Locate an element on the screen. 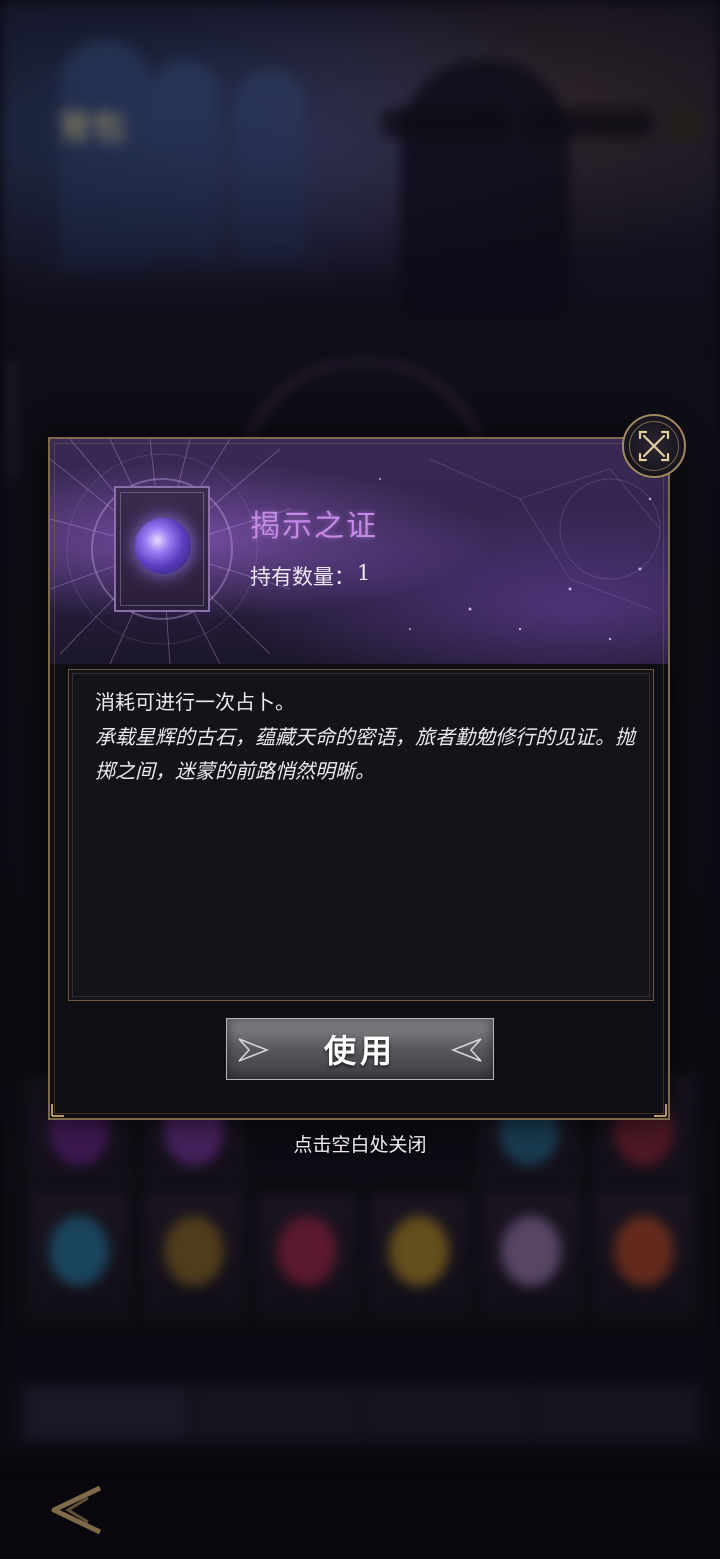 This screenshot has width=720, height=1559. wing-left-icon is located at coordinates (253, 1050).